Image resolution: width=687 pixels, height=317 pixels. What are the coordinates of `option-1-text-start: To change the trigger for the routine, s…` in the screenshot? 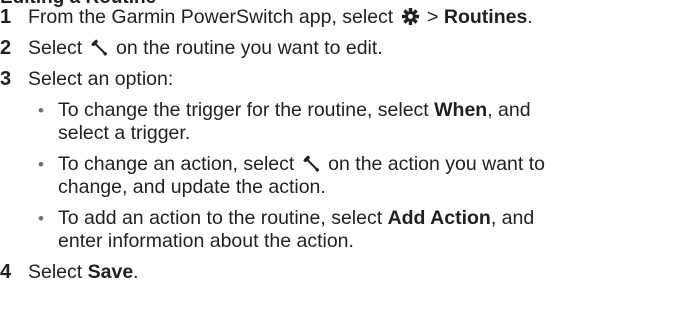 It's located at (246, 110).